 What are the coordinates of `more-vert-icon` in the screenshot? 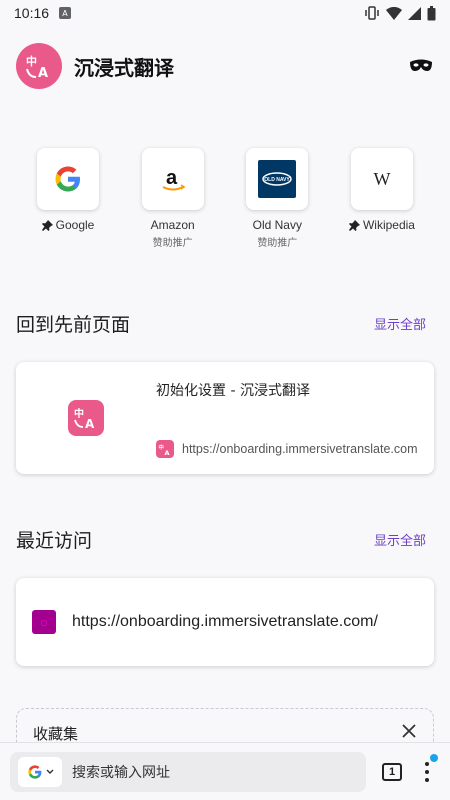 It's located at (430, 768).